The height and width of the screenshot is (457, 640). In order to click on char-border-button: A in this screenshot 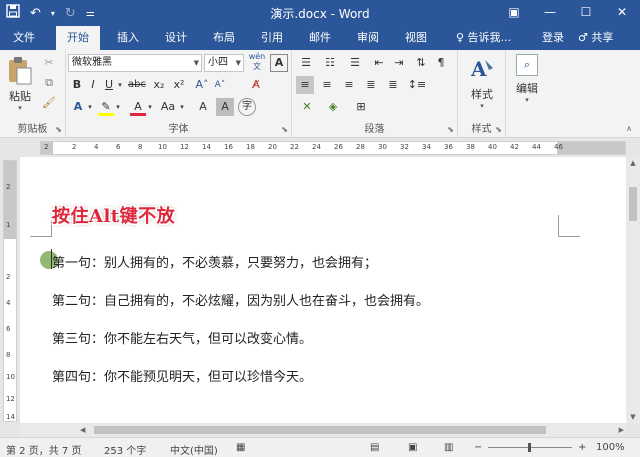, I will do `click(279, 63)`.